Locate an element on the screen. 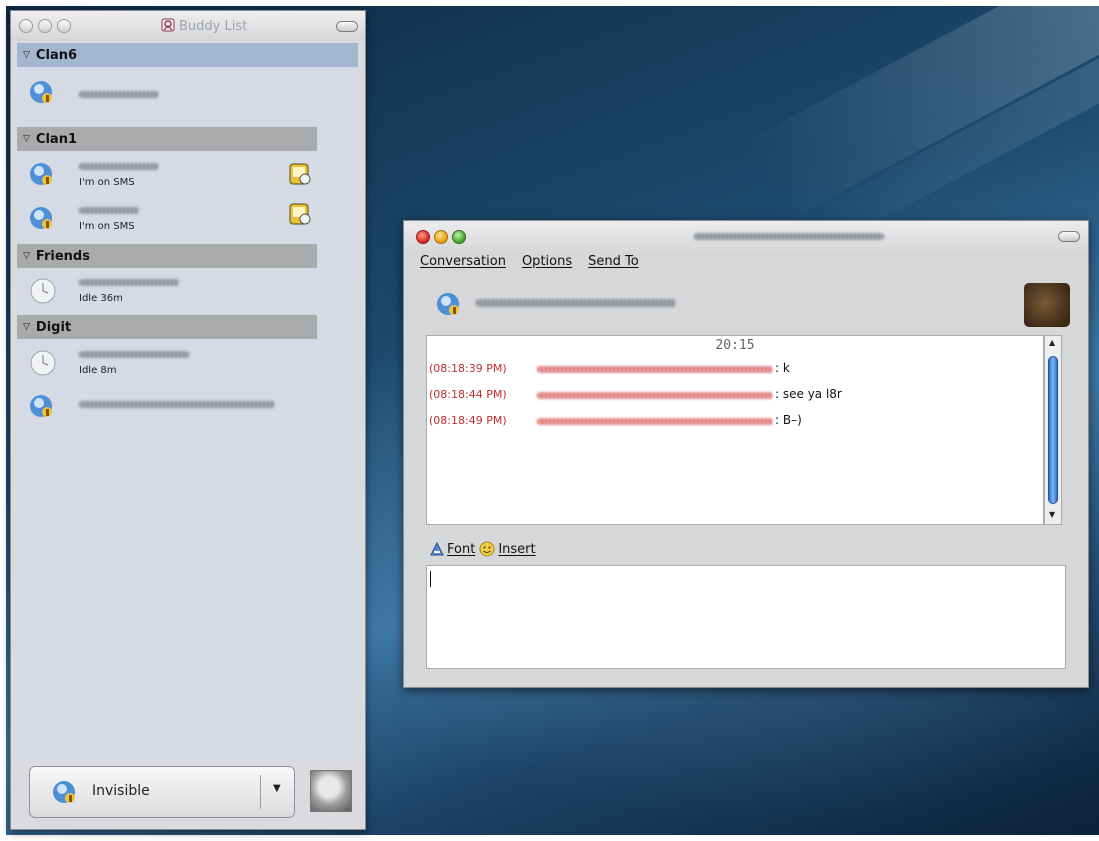  scroll-up-arrow-icon: ▲ is located at coordinates (1052, 342).